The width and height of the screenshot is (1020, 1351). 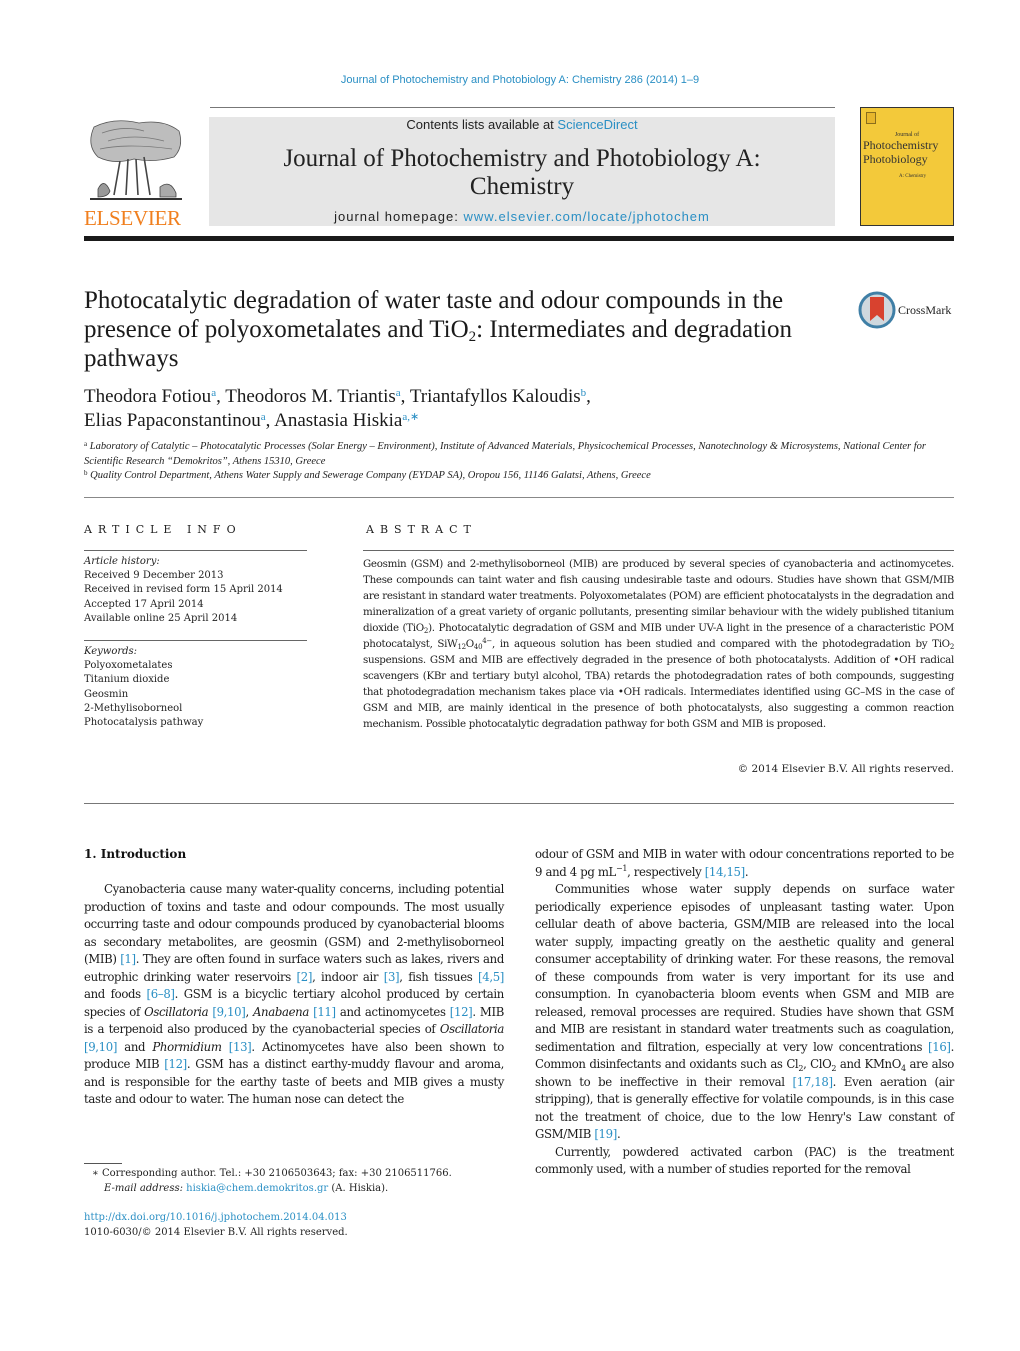 What do you see at coordinates (895, 159) in the screenshot?
I see `cover-title-line2: Photobiology` at bounding box center [895, 159].